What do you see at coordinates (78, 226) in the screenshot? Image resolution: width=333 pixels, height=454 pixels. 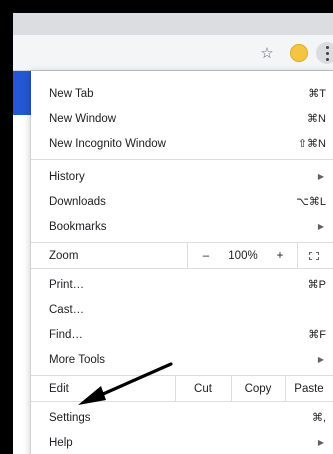 I see `menu-item-label: Bookmarks` at bounding box center [78, 226].